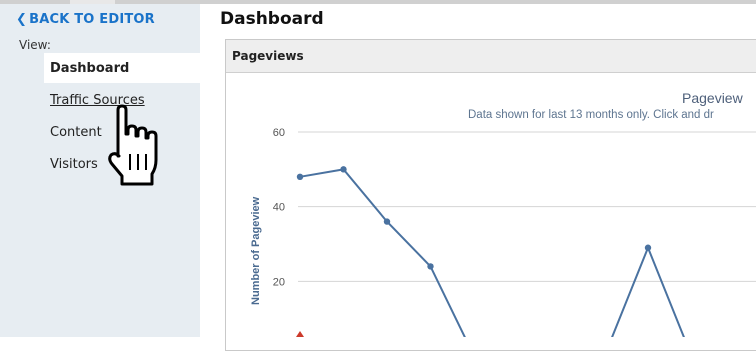 This screenshot has width=756, height=351. I want to click on chart-title: Pageview, so click(713, 98).